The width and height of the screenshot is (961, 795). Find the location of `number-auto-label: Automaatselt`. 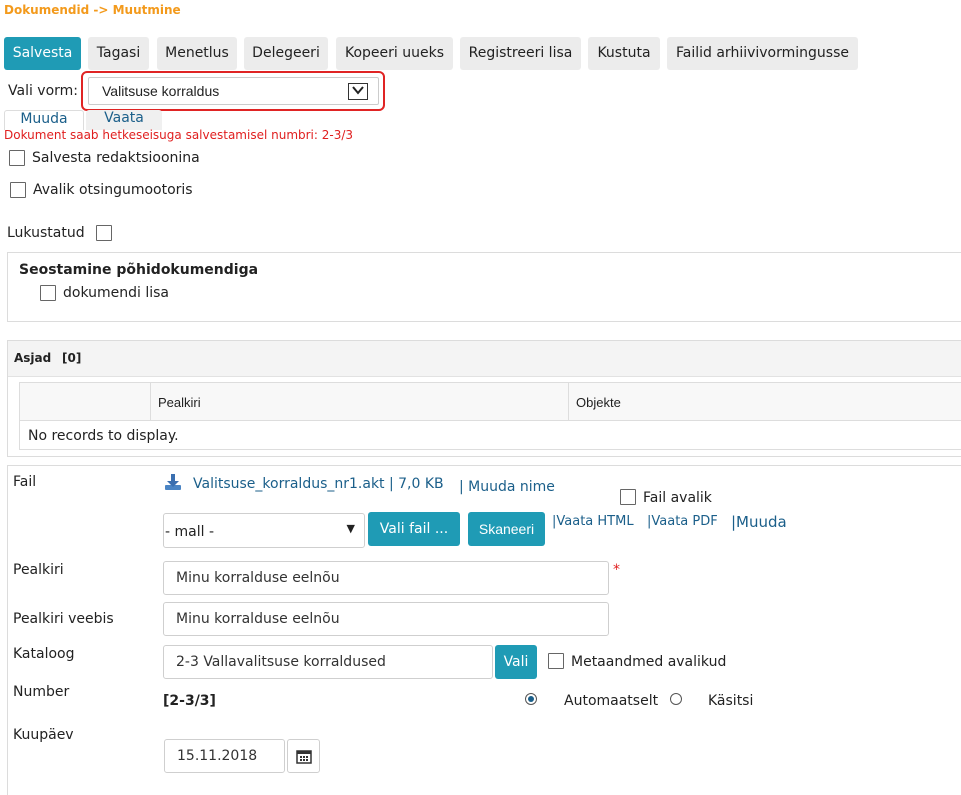

number-auto-label: Automaatselt is located at coordinates (611, 701).